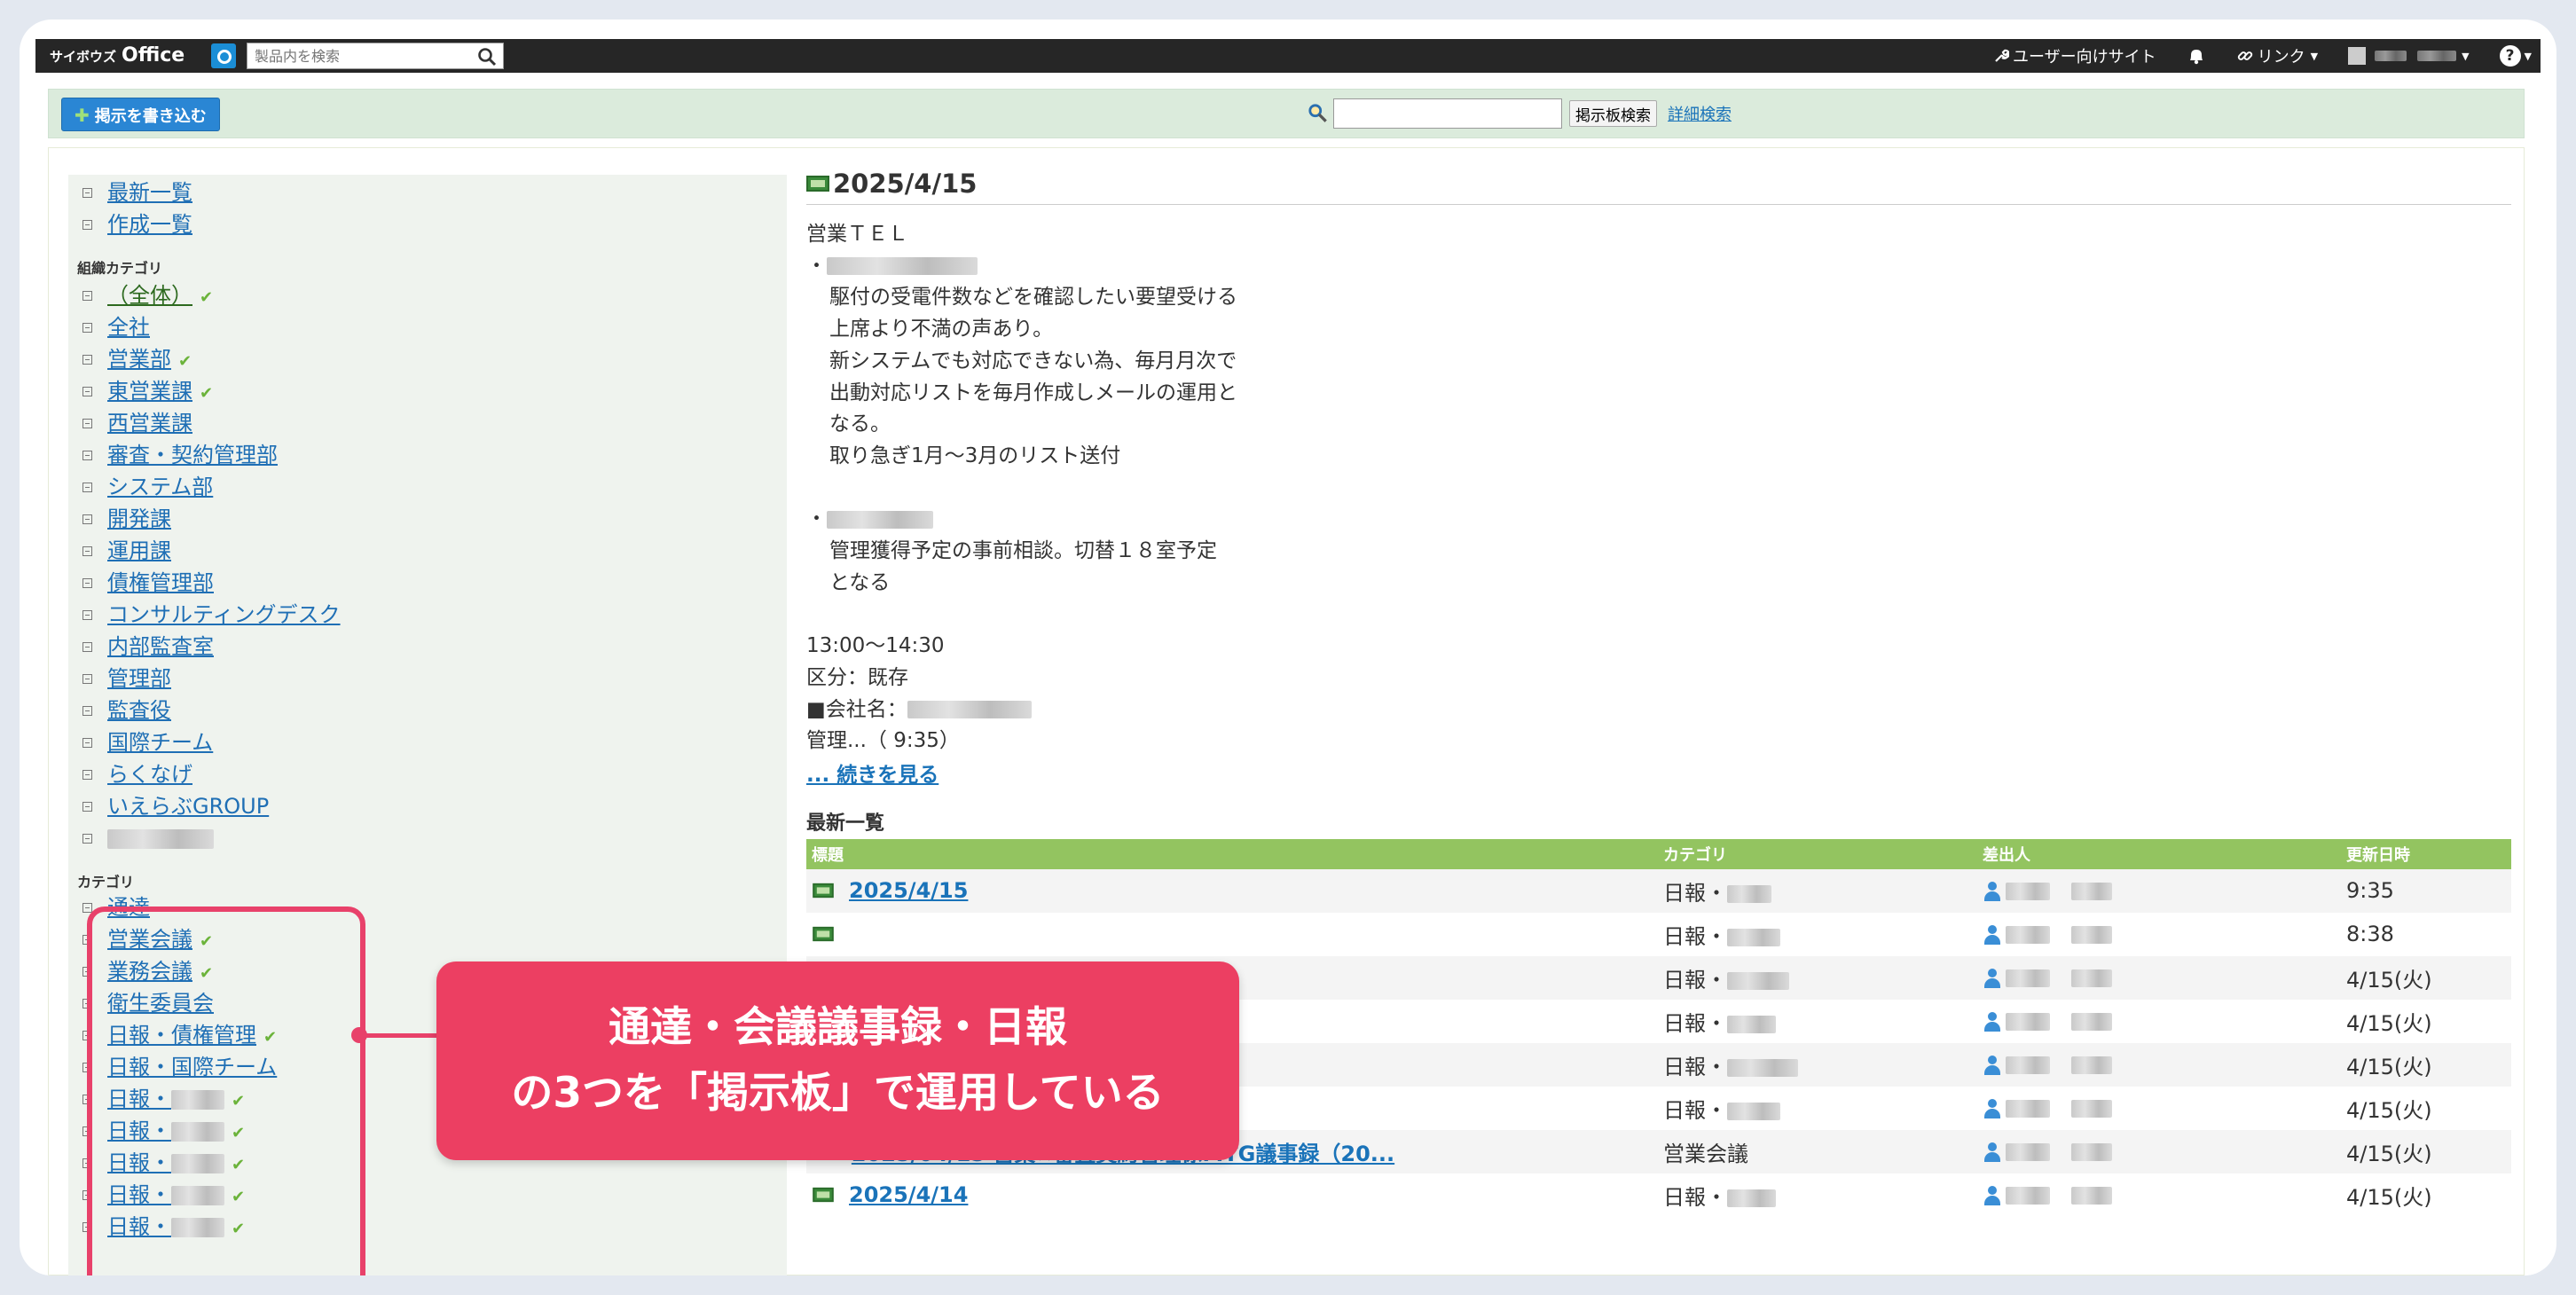 This screenshot has height=1295, width=2576. Describe the element at coordinates (223, 55) in the screenshot. I see `product-search-icon` at that location.